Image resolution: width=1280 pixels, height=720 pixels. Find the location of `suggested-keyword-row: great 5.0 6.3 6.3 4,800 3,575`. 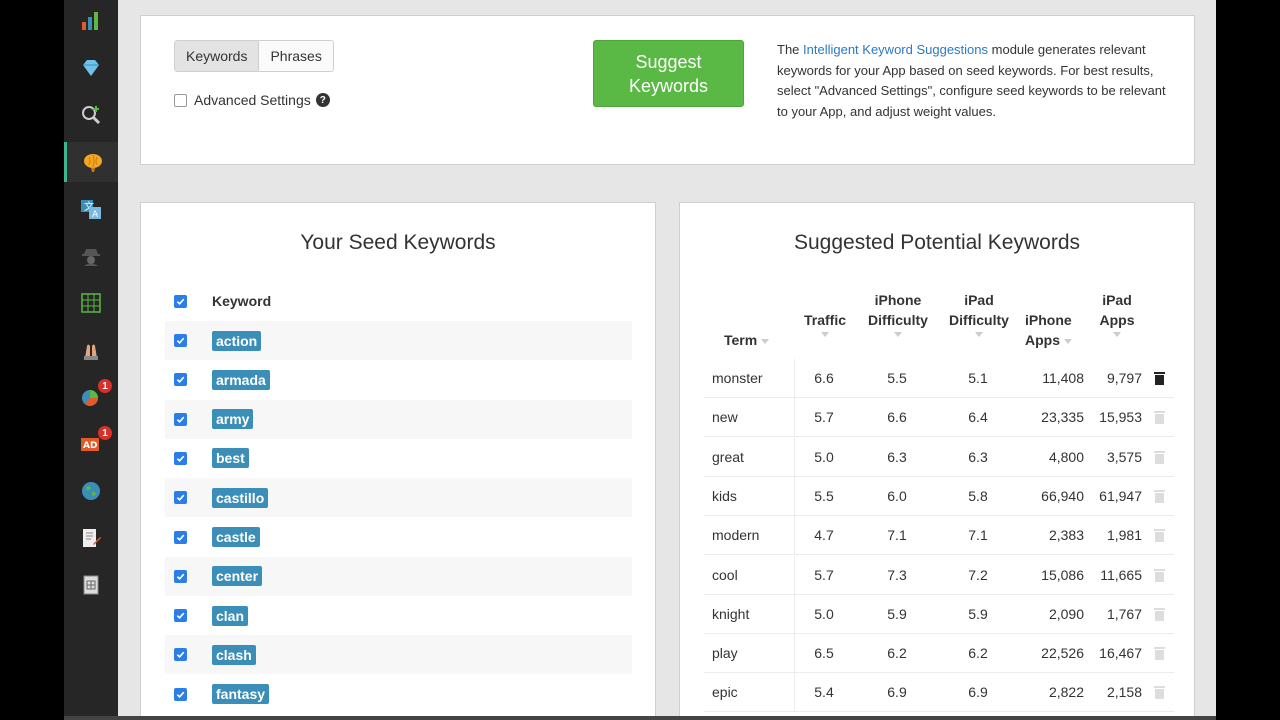

suggested-keyword-row: great 5.0 6.3 6.3 4,800 3,575 is located at coordinates (939, 457).